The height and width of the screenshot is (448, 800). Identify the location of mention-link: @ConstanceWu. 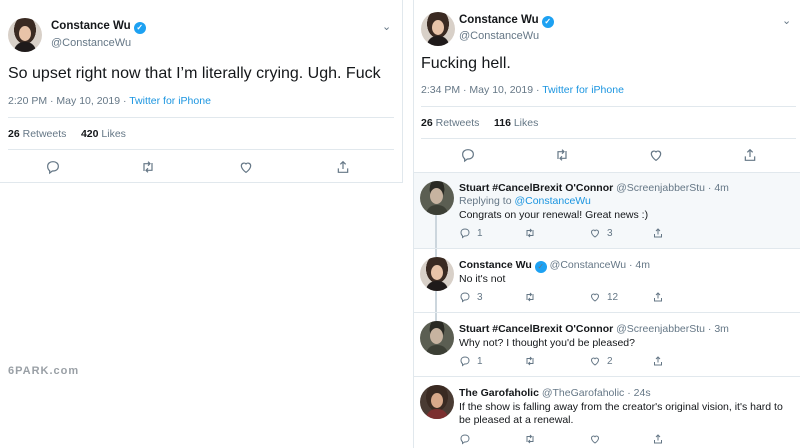
(552, 201).